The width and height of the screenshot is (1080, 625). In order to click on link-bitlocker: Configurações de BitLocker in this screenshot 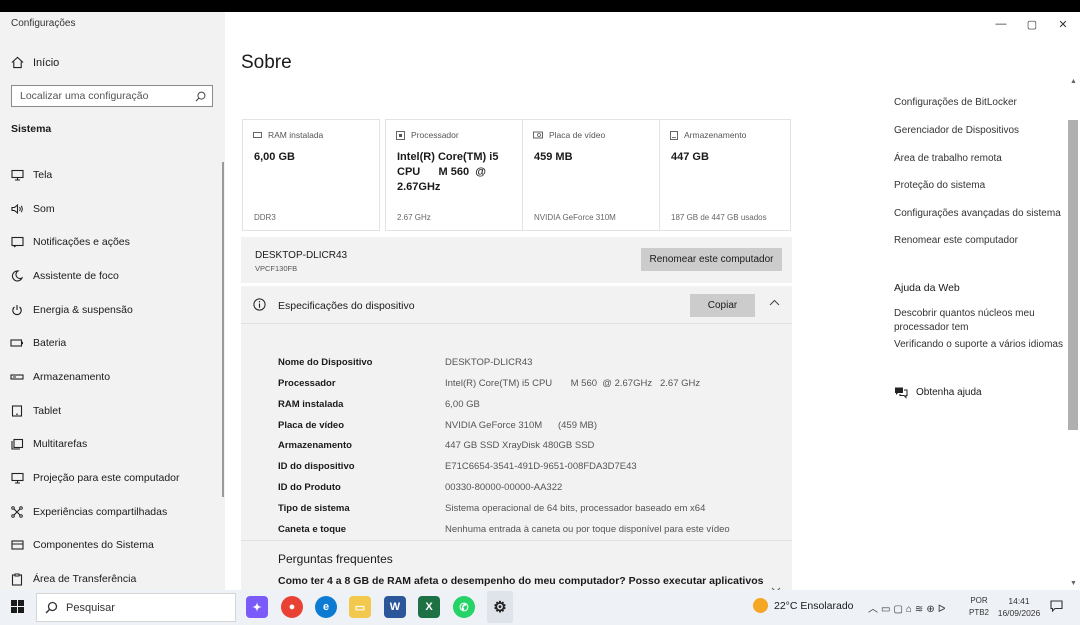, I will do `click(955, 102)`.